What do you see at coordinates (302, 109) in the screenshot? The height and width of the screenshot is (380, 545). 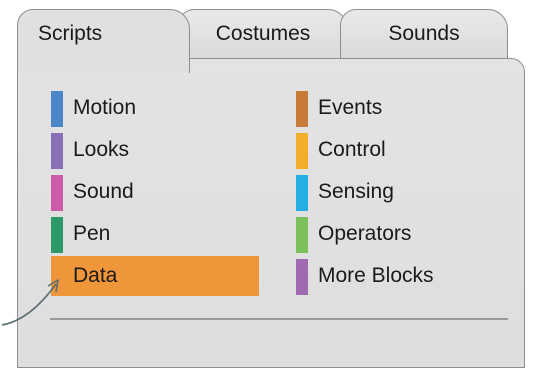 I see `events-color-swatch` at bounding box center [302, 109].